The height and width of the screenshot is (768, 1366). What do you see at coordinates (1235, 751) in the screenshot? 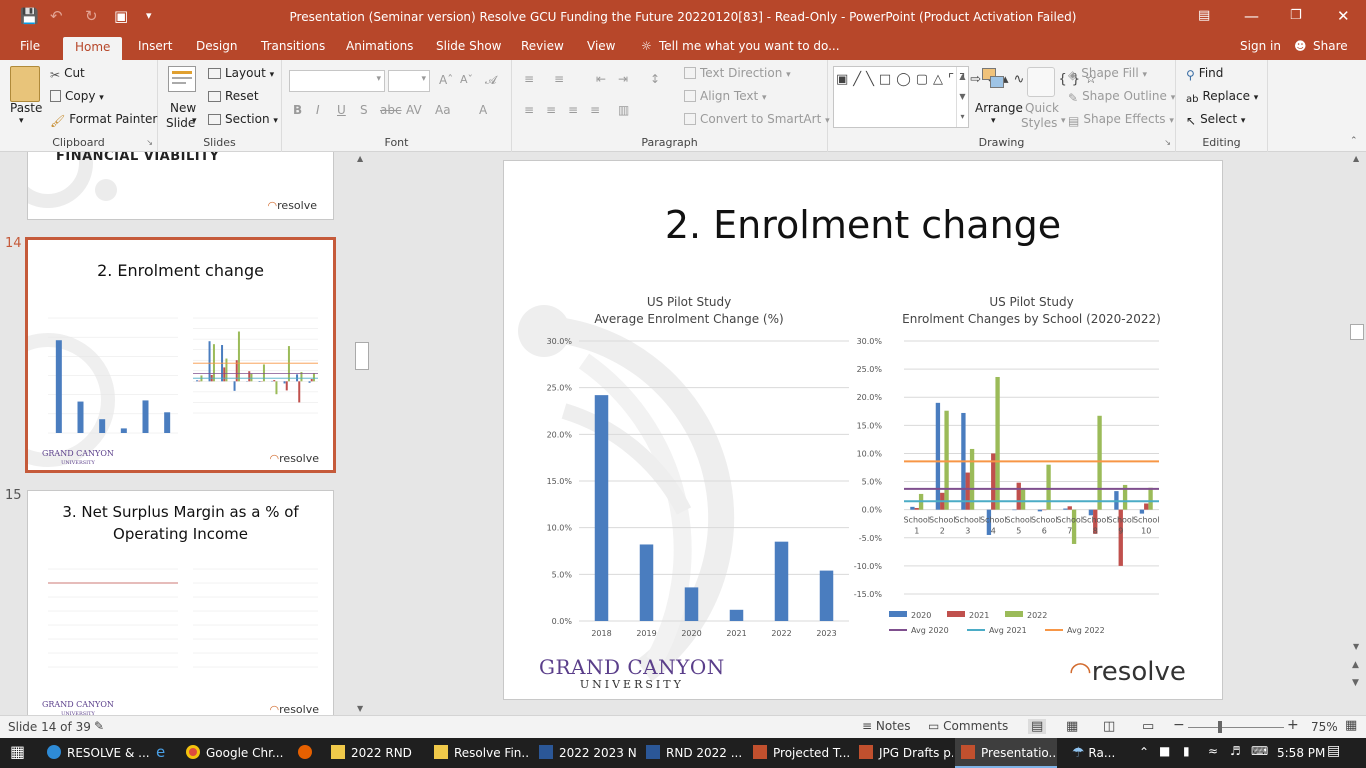
I see `volume-icon: ♬` at bounding box center [1235, 751].